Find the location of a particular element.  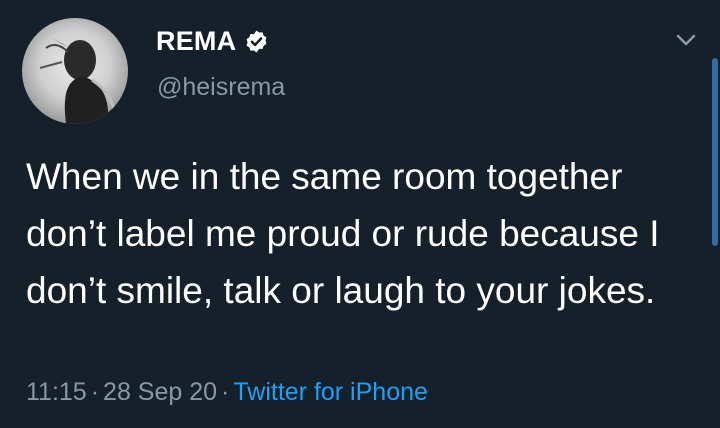

chevron-down-icon is located at coordinates (686, 40).